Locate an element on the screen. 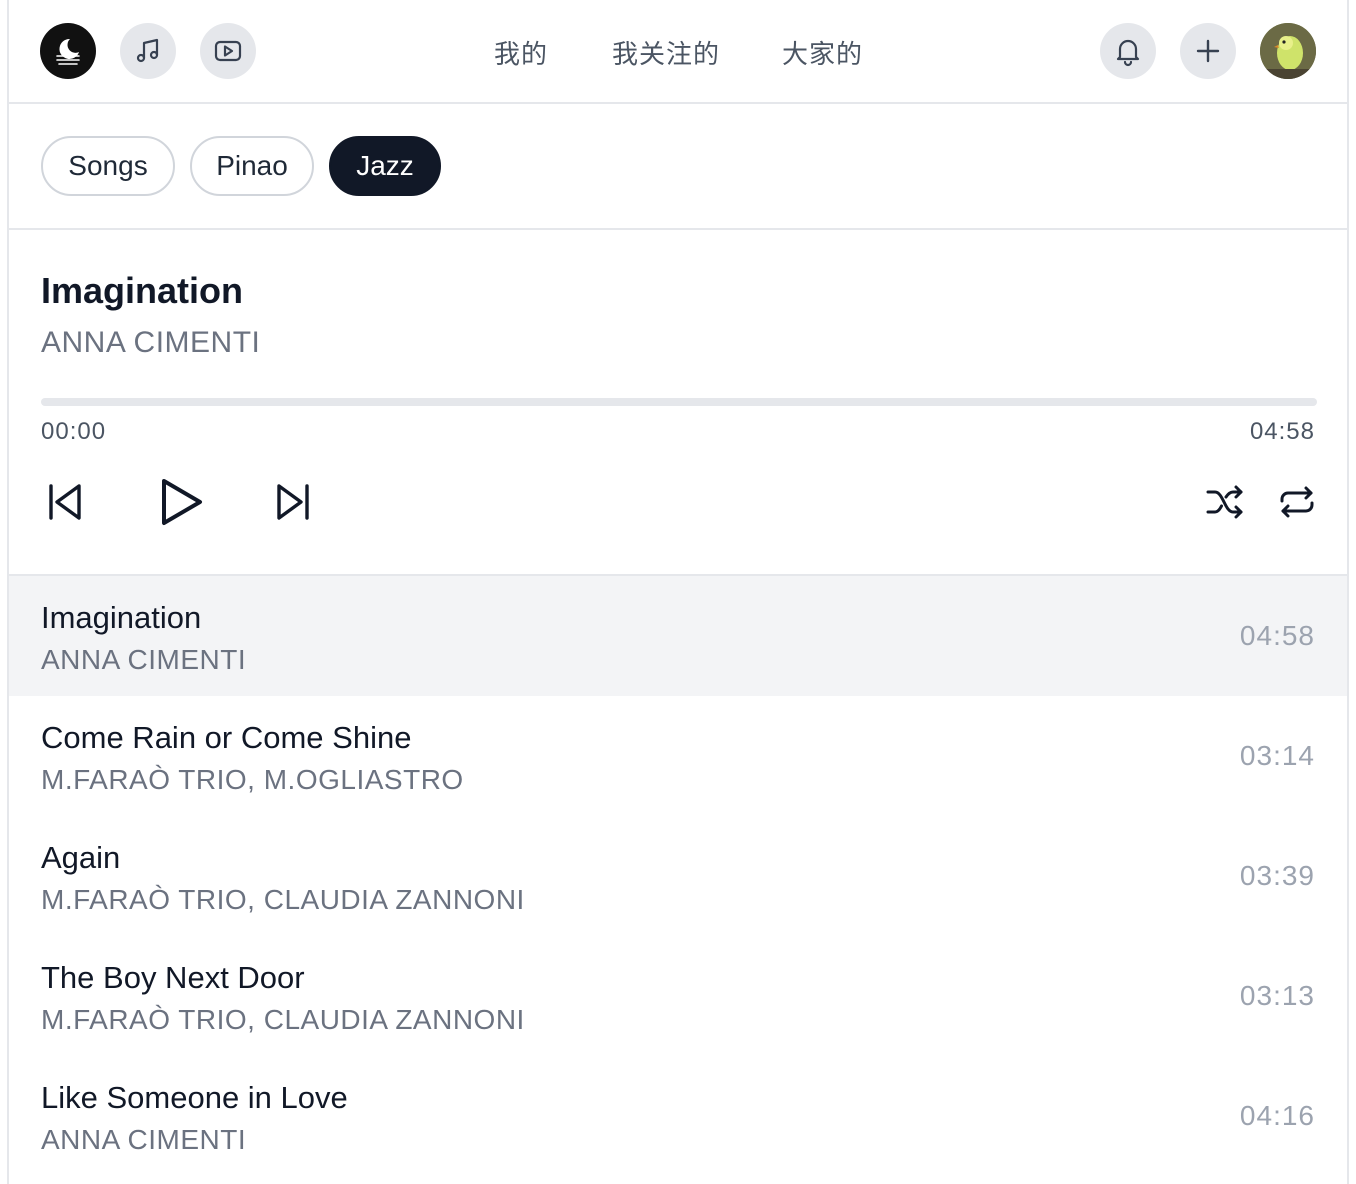 This screenshot has height=1184, width=1356. next-button is located at coordinates (293, 502).